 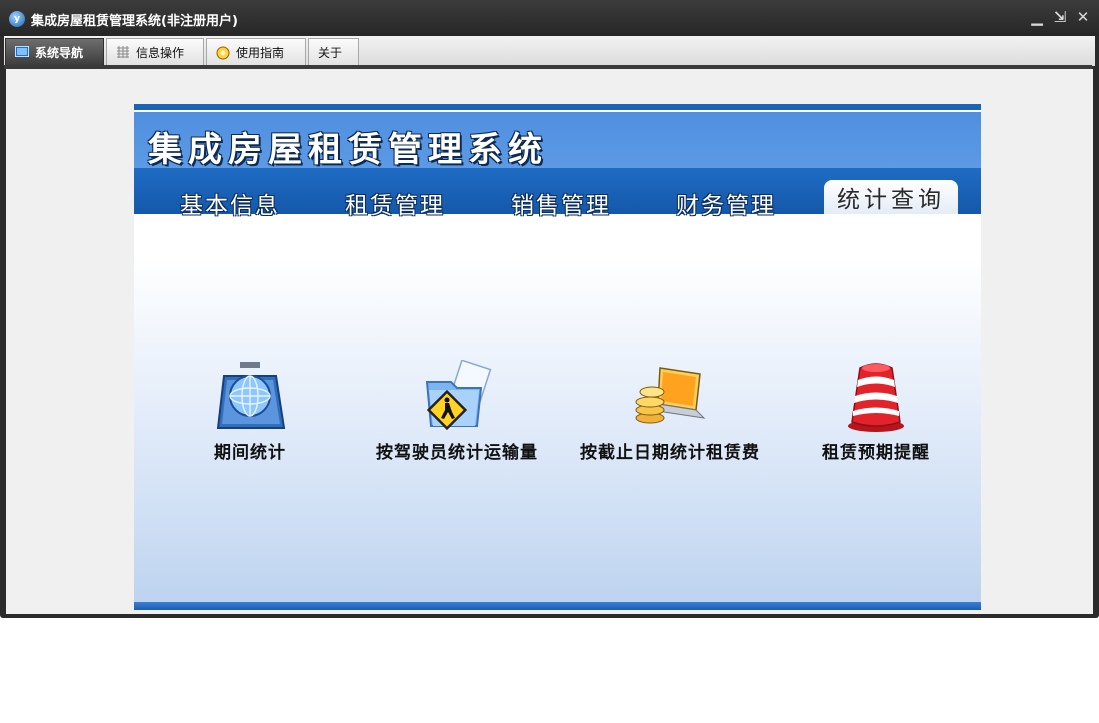 I want to click on function-rent-fee-by-date: 按截止日期统计租赁费, so click(x=670, y=411).